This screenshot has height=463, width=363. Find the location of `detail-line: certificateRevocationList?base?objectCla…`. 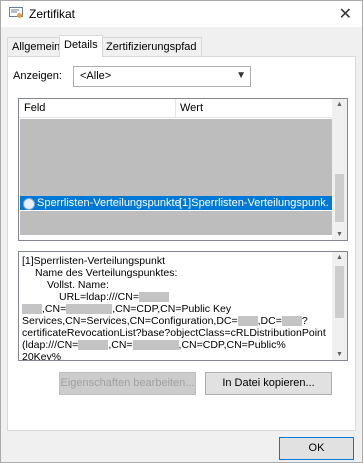

detail-line: certificateRevocationList?base?objectCla… is located at coordinates (174, 333).